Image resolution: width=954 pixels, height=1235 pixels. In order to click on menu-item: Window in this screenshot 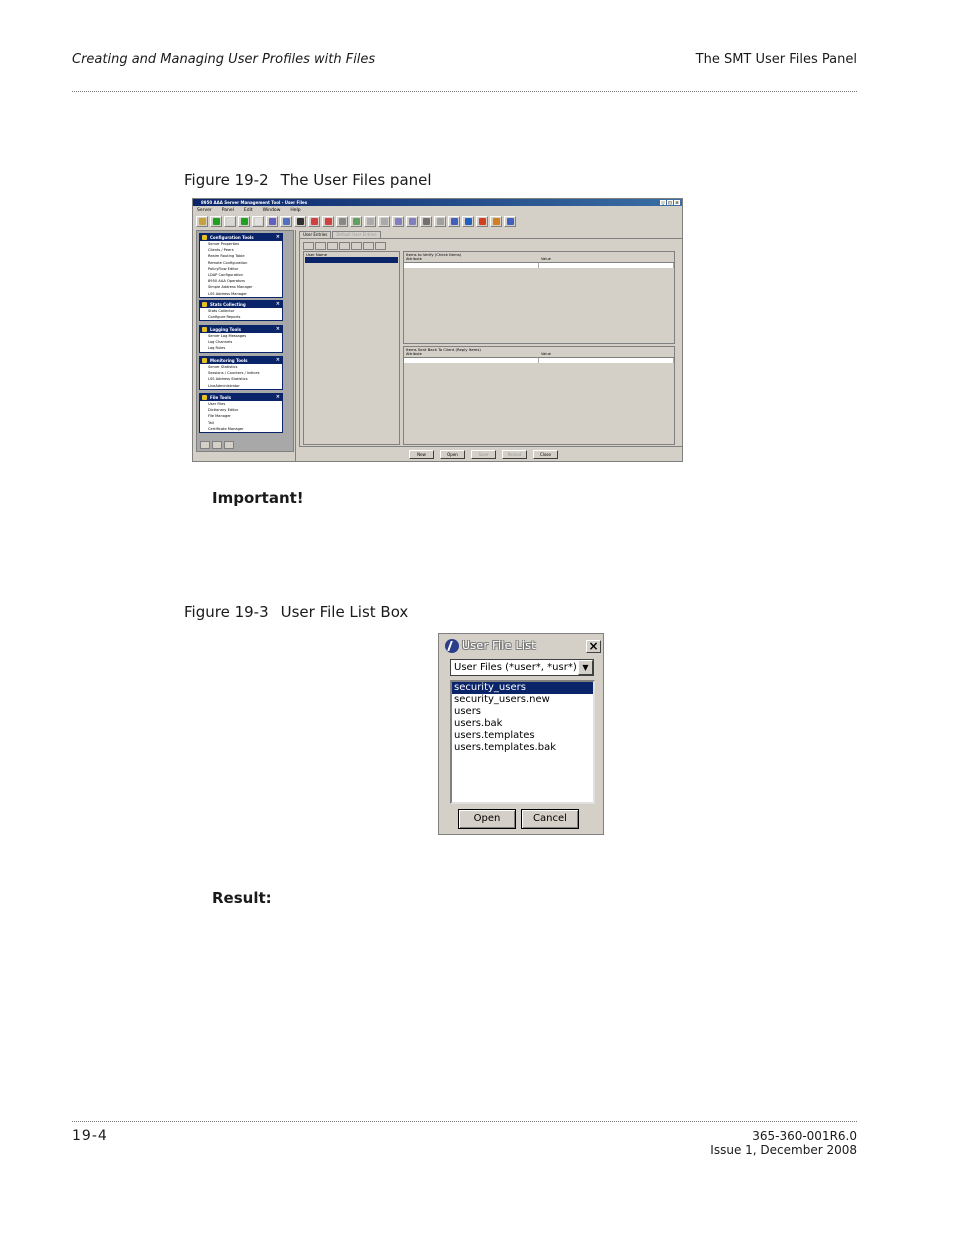, I will do `click(272, 210)`.